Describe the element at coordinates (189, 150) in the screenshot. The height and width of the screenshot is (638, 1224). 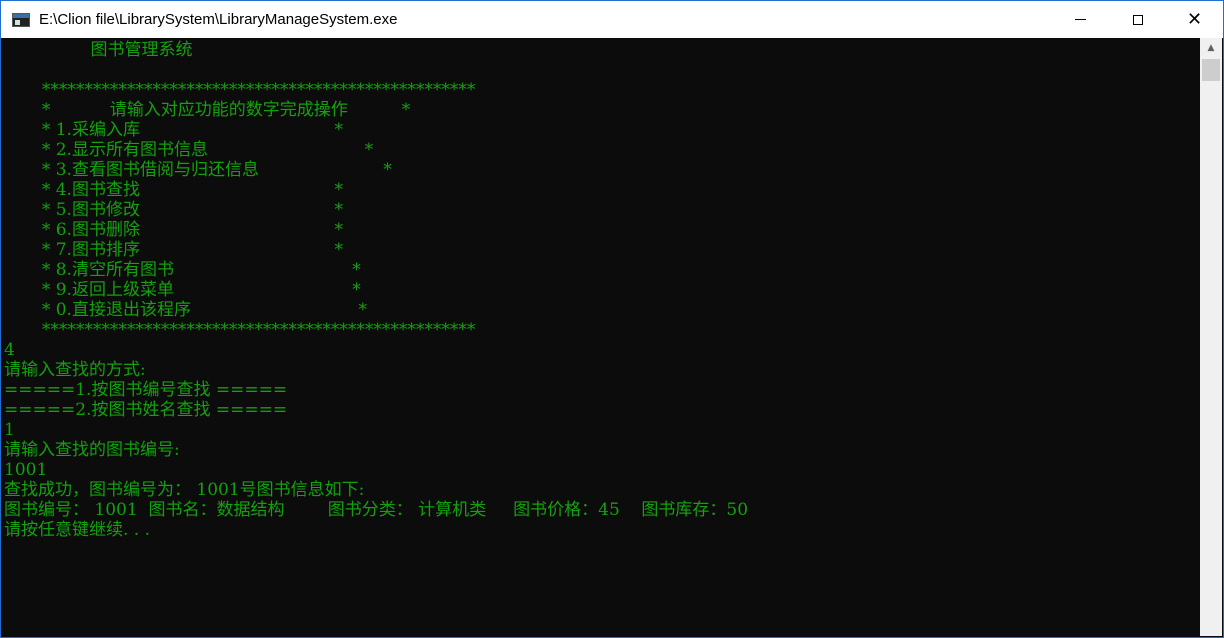
I see `console-line: * 2.显示所有图书信息 *` at that location.